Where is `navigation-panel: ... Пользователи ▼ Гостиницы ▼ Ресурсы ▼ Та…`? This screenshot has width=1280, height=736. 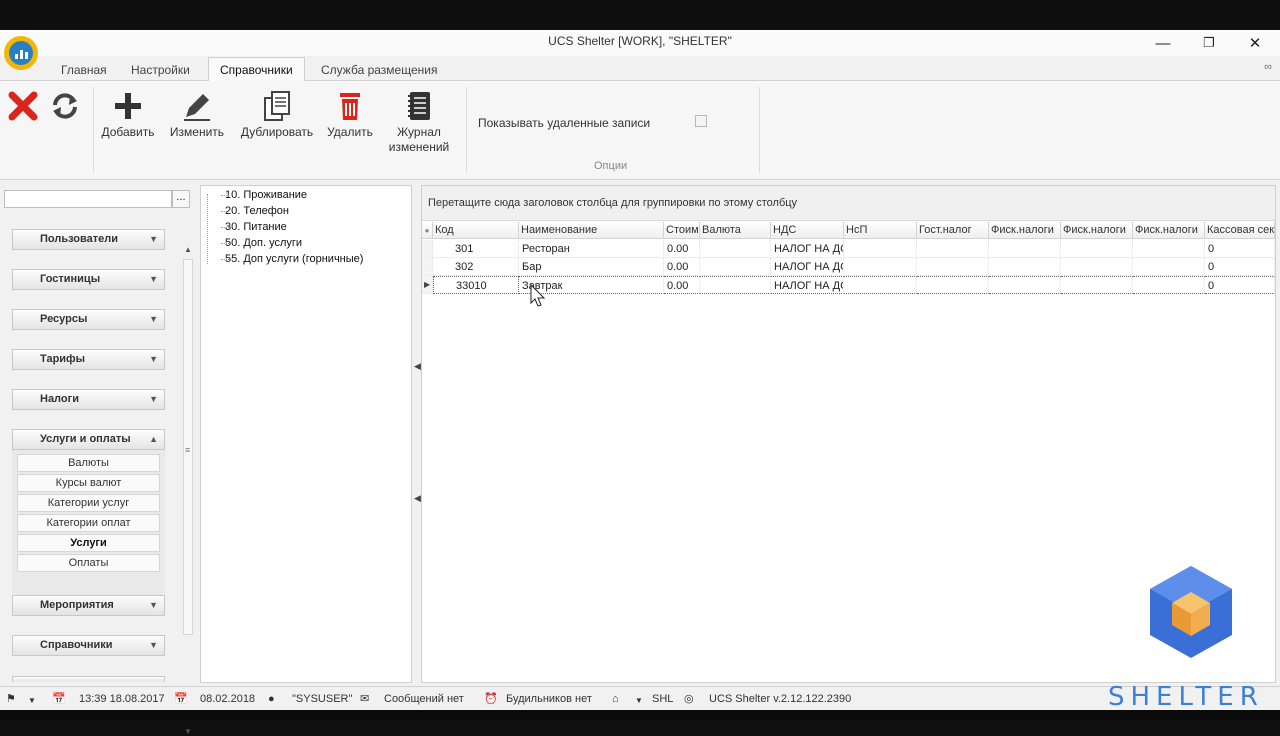
navigation-panel: ... Пользователи ▼ Гостиницы ▼ Ресурсы ▼ Та… is located at coordinates (99, 460).